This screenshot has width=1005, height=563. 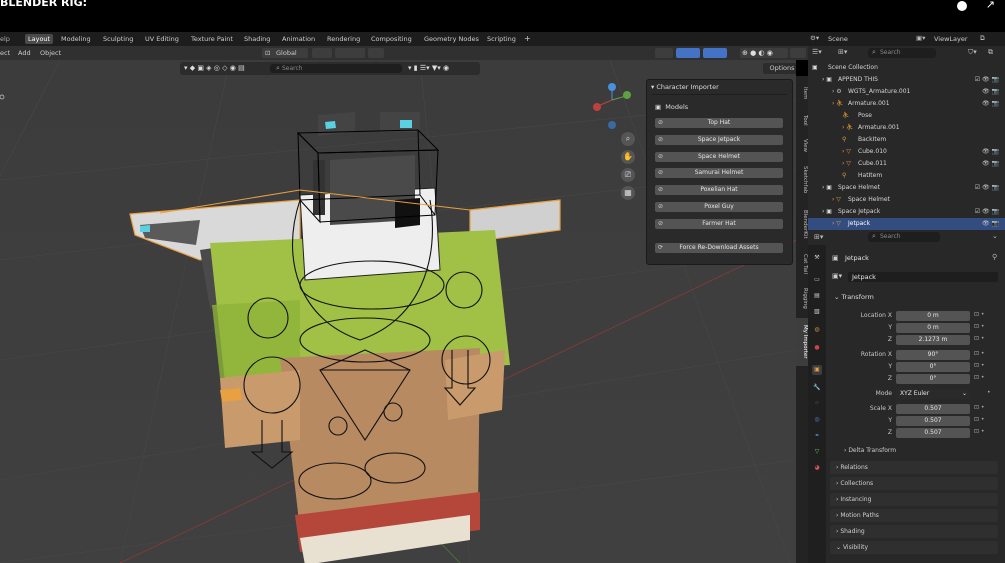 I want to click on shading-dropdown, so click(x=798, y=53).